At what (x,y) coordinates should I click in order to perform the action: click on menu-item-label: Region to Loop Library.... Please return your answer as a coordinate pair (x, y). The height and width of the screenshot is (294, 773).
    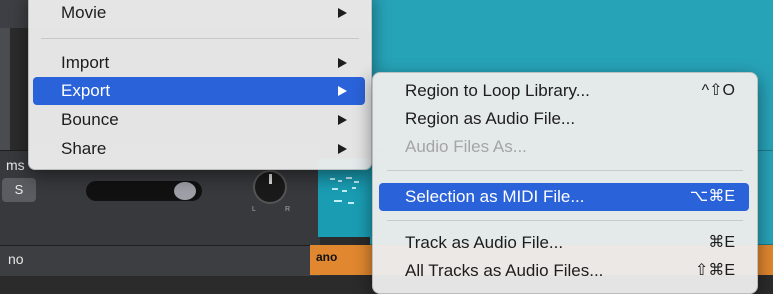
    Looking at the image, I should click on (497, 90).